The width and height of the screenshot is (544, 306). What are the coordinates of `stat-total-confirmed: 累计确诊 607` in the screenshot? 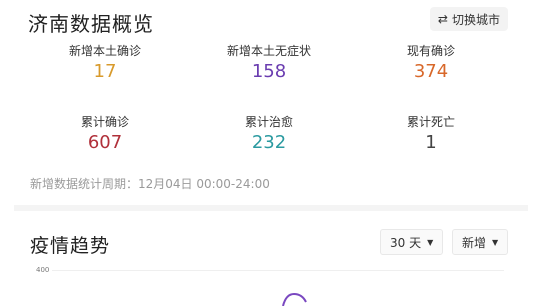 It's located at (105, 133).